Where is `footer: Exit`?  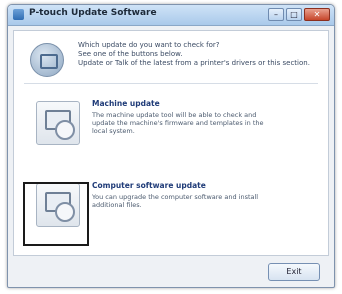 footer: Exit is located at coordinates (171, 272).